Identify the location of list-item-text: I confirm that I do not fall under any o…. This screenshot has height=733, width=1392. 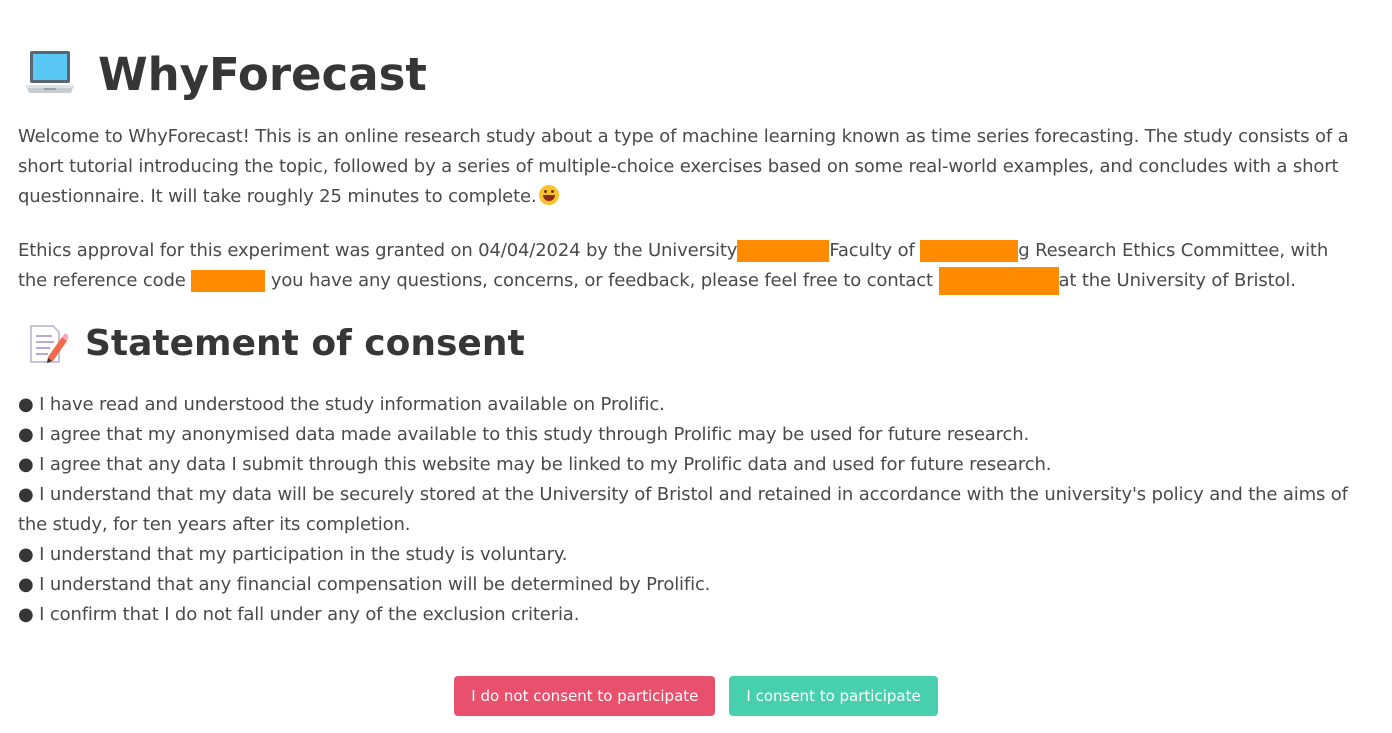
(309, 614).